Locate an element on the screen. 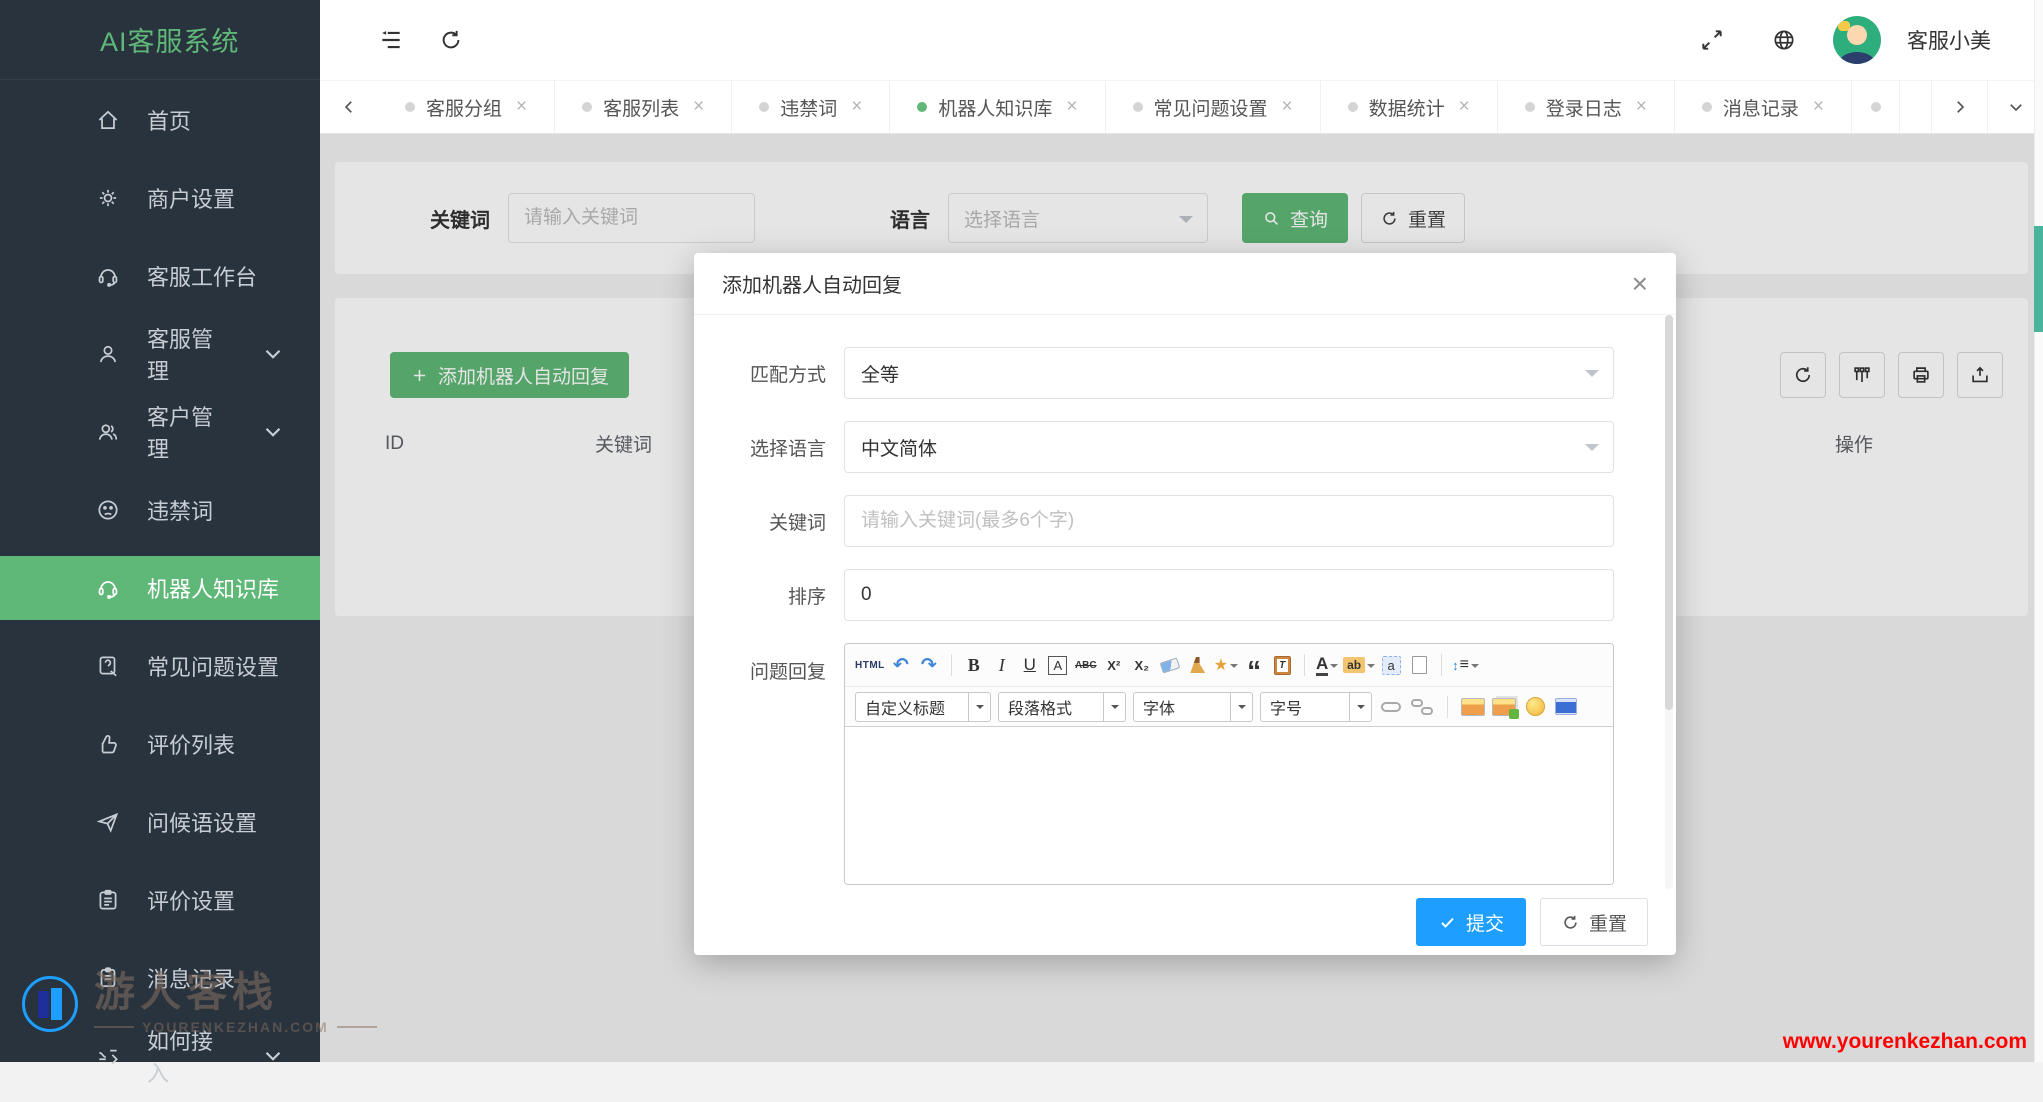 This screenshot has height=1102, width=2043. sidebar-item-forbidden-words: 违禁词 is located at coordinates (160, 510).